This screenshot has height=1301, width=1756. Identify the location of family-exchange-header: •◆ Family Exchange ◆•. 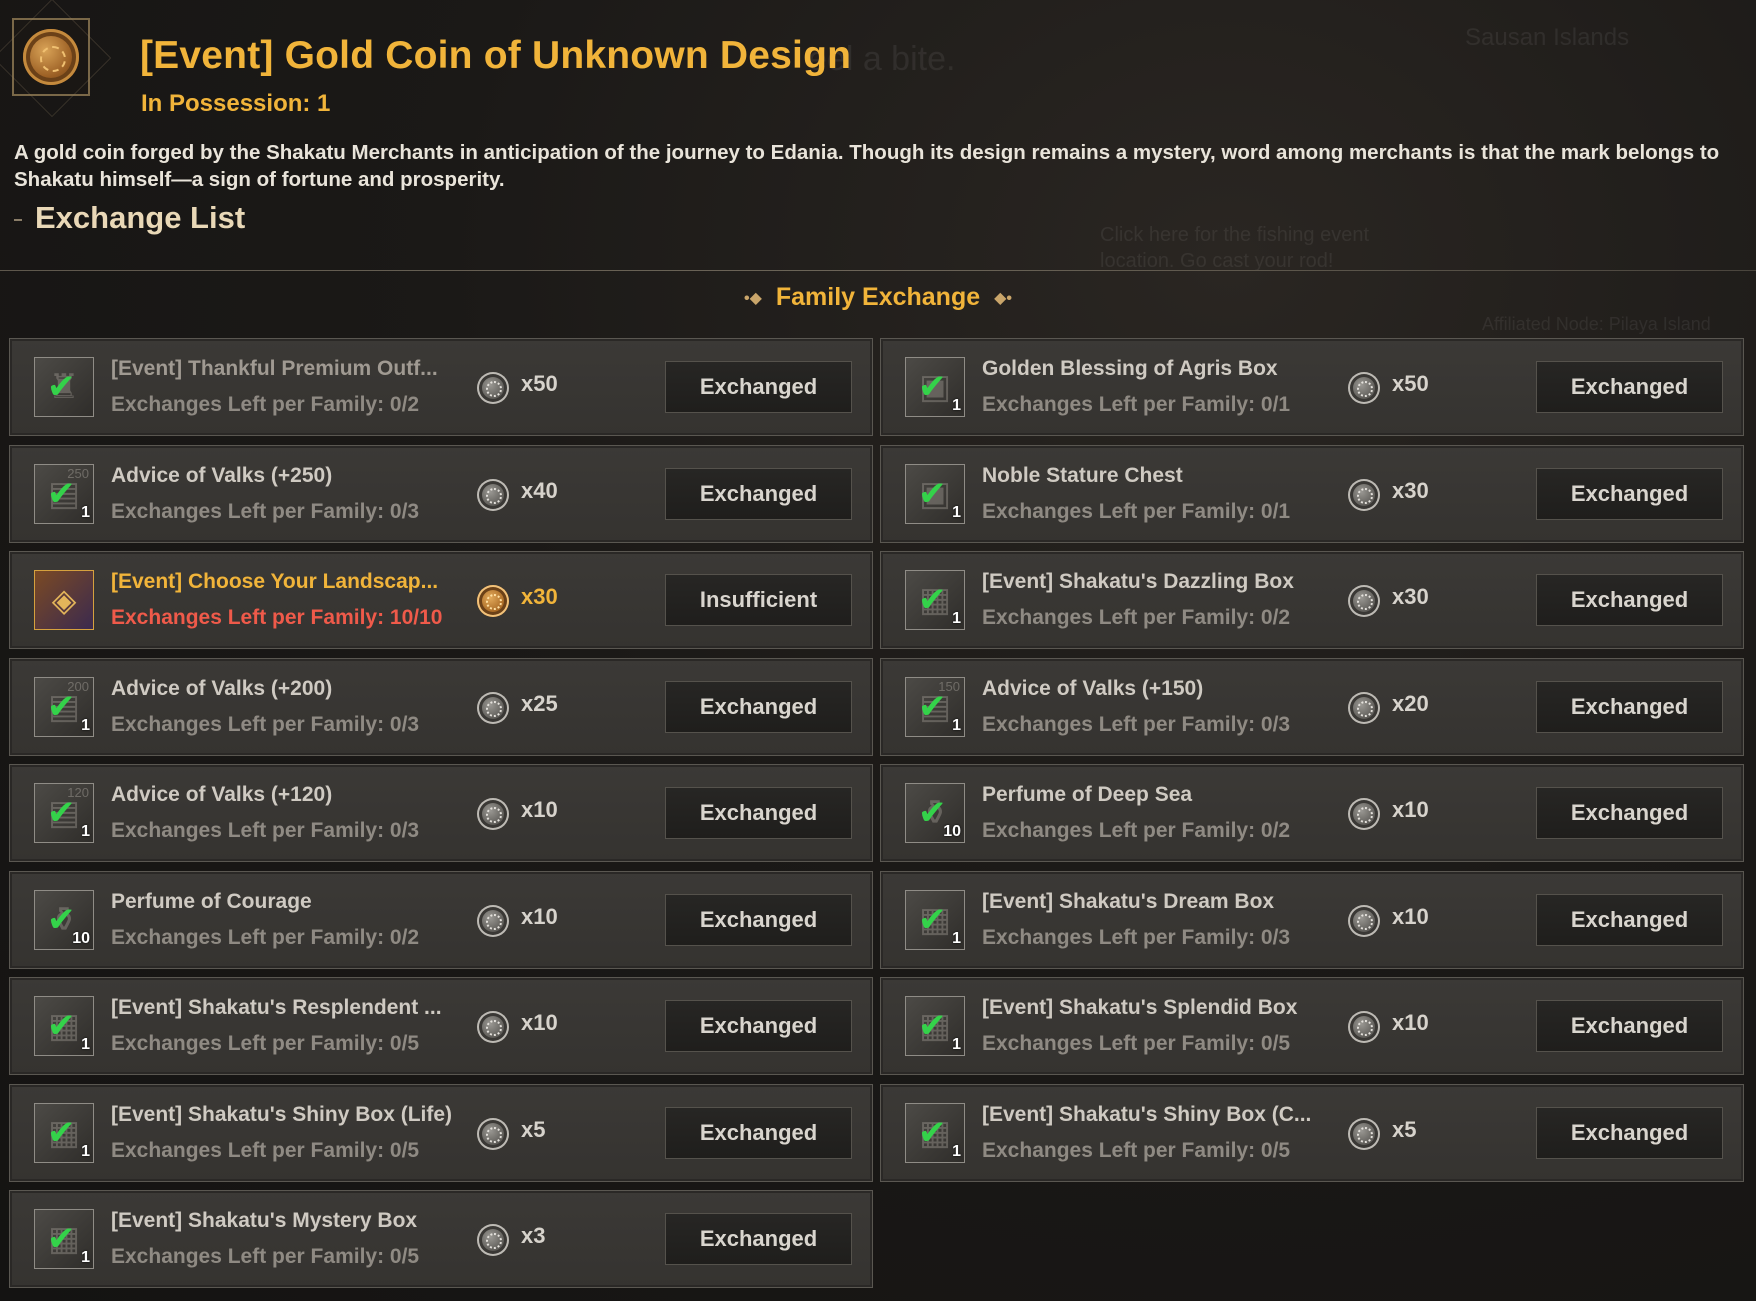
(878, 297).